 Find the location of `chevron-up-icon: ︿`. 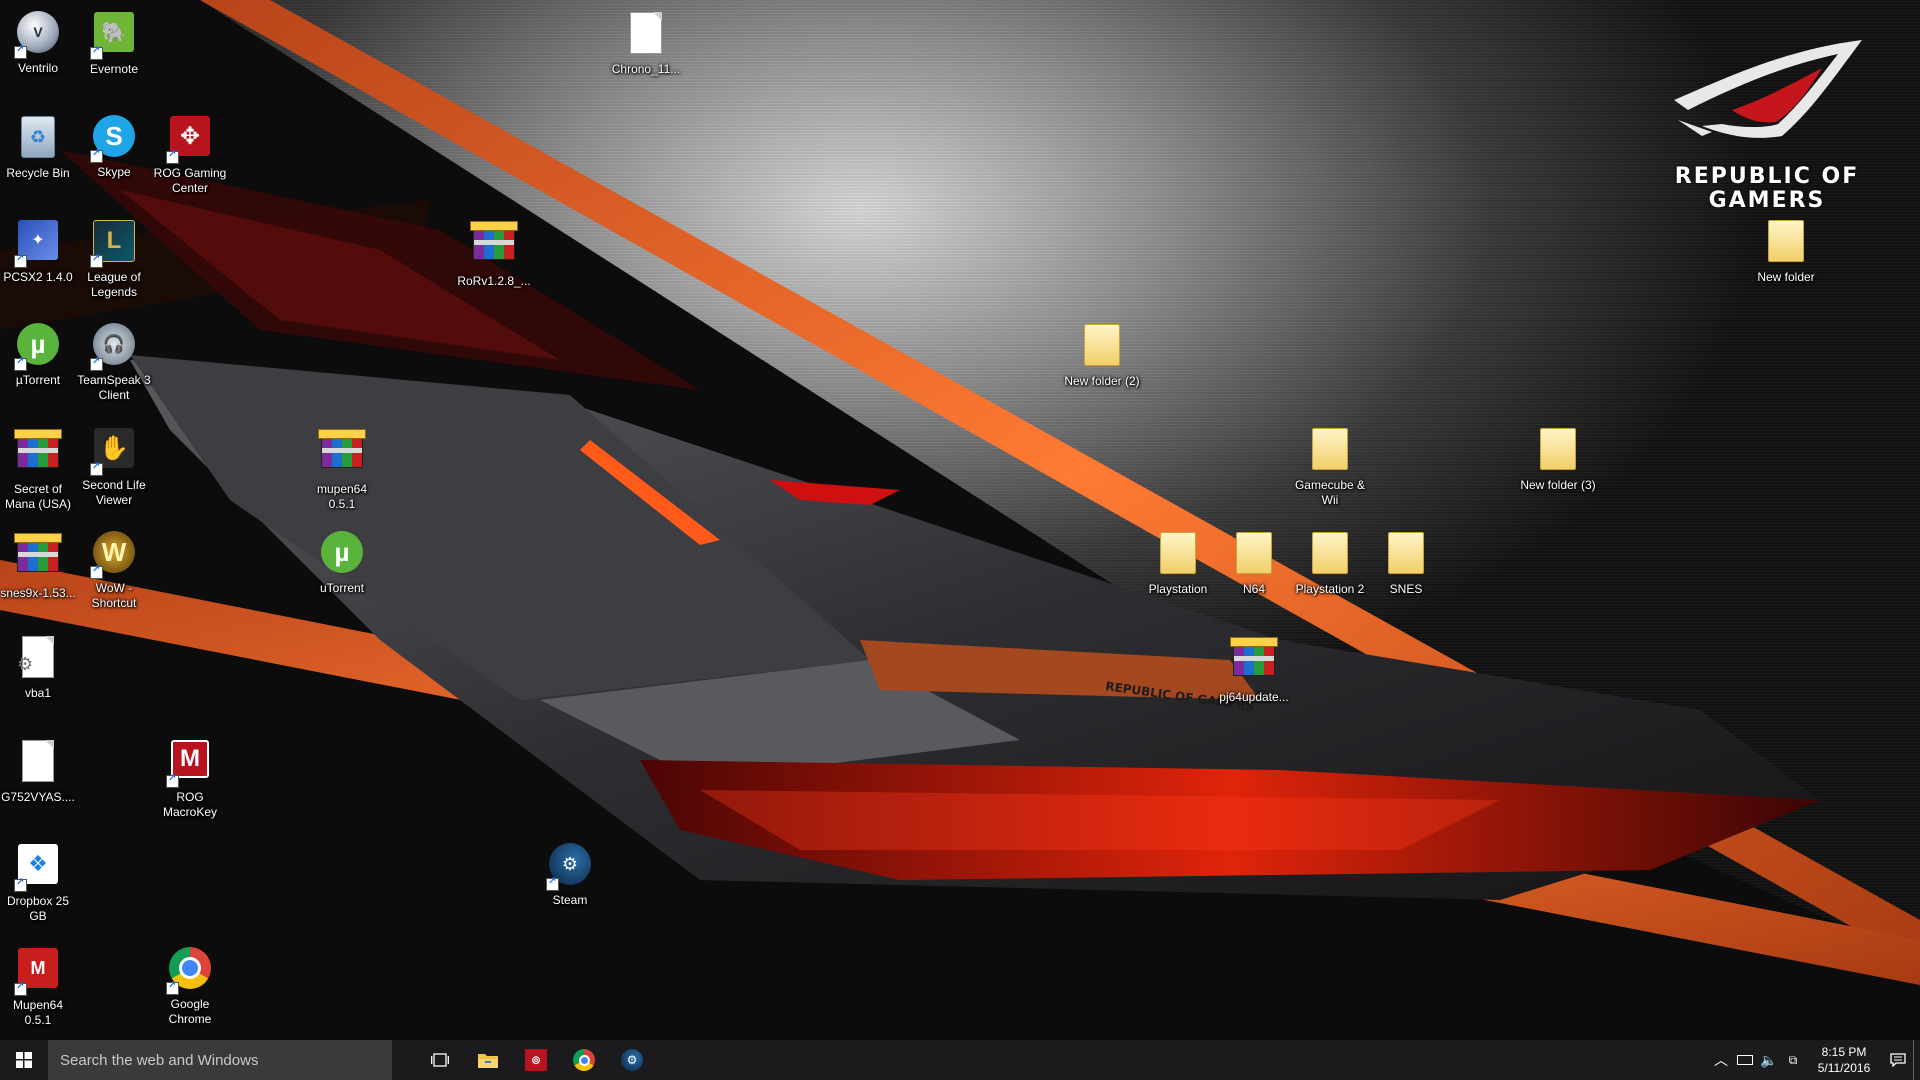

chevron-up-icon: ︿ is located at coordinates (1721, 1060).